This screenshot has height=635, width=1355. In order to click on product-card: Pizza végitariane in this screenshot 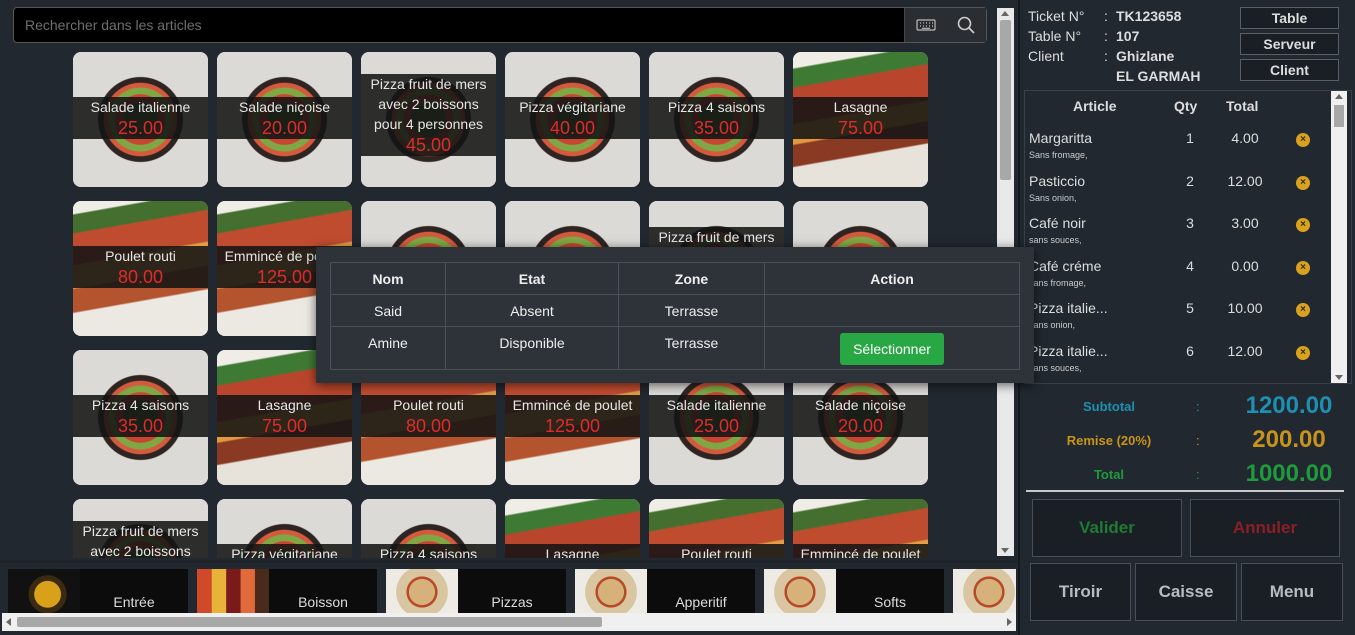, I will do `click(284, 528)`.